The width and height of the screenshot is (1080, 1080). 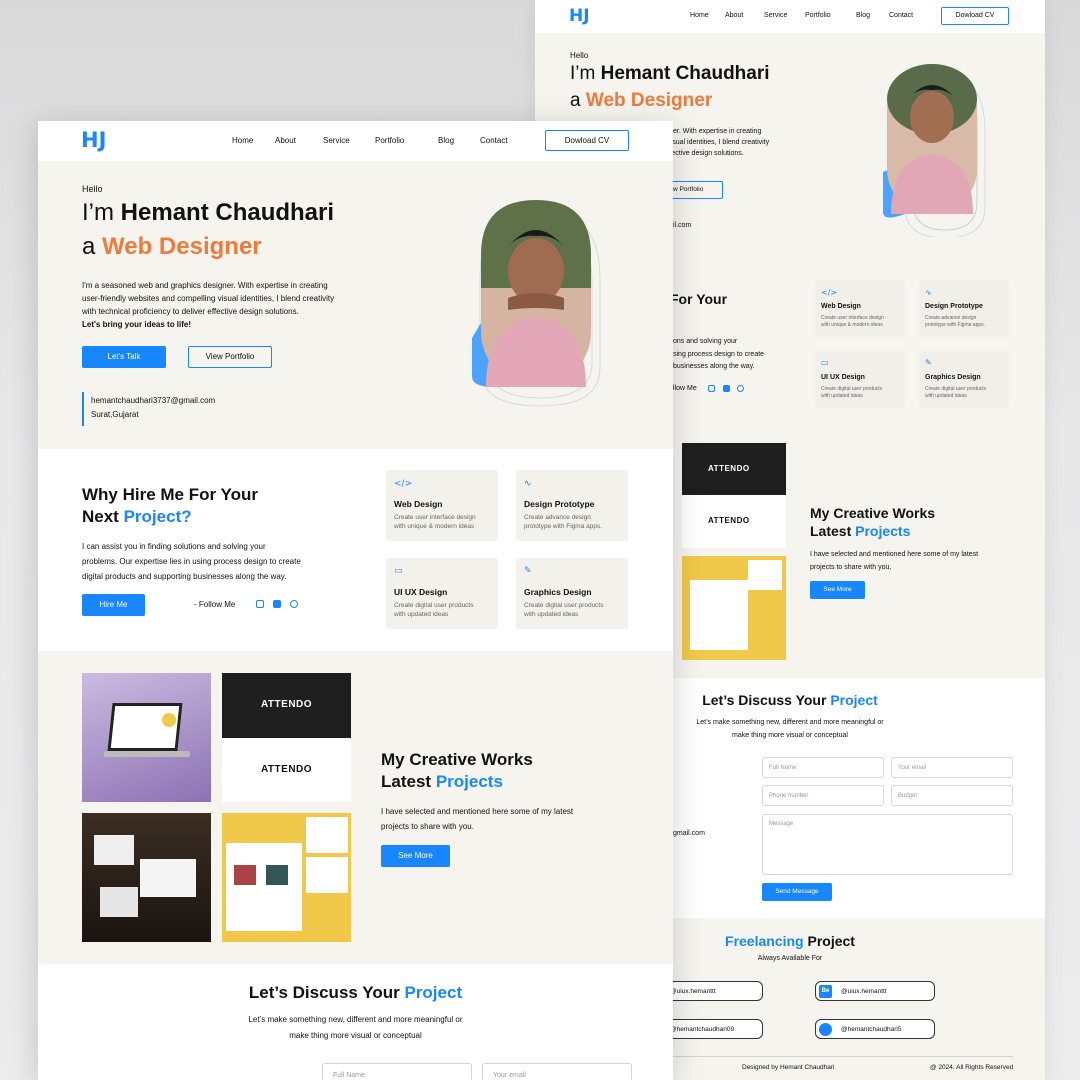 What do you see at coordinates (170, 505) in the screenshot?
I see `why-title: Why Hire Me For Your Next Project?` at bounding box center [170, 505].